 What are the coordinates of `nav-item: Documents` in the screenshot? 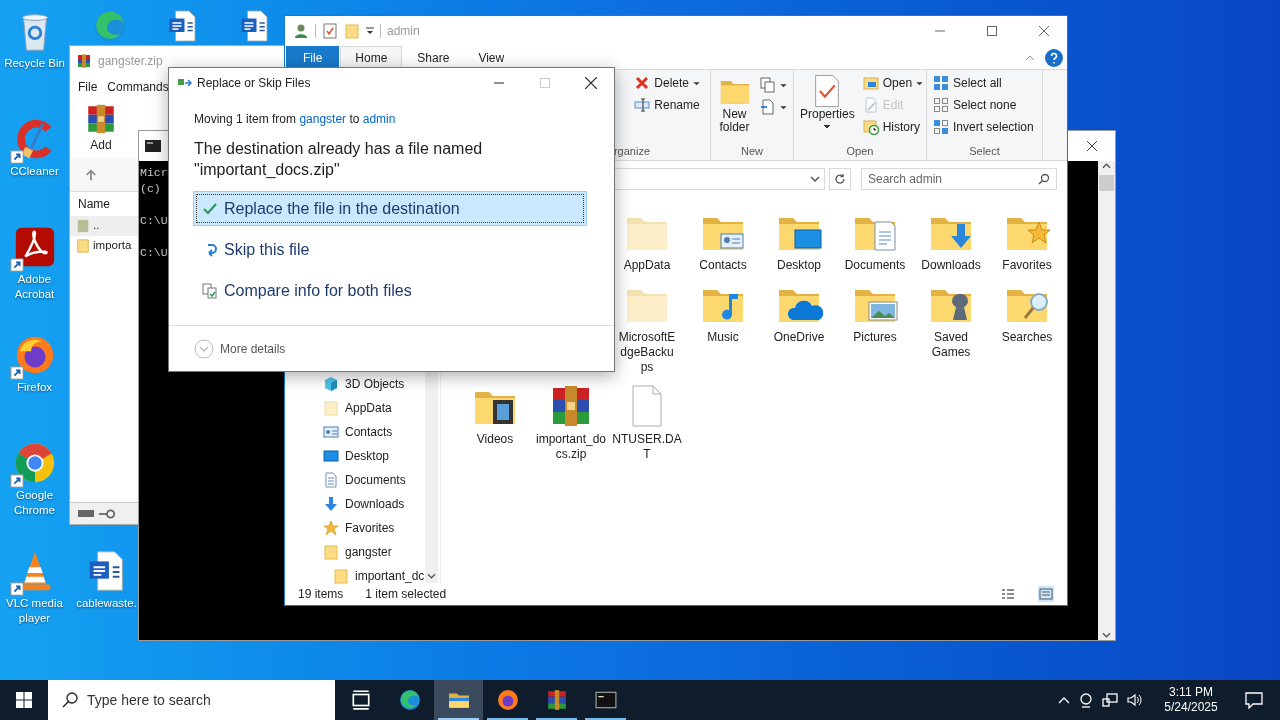 It's located at (362, 480).